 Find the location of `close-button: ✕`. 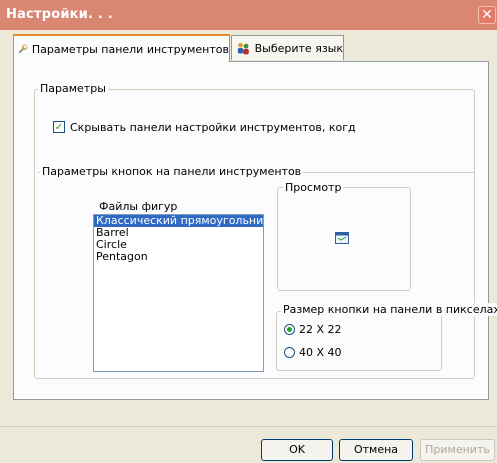

close-button: ✕ is located at coordinates (487, 15).